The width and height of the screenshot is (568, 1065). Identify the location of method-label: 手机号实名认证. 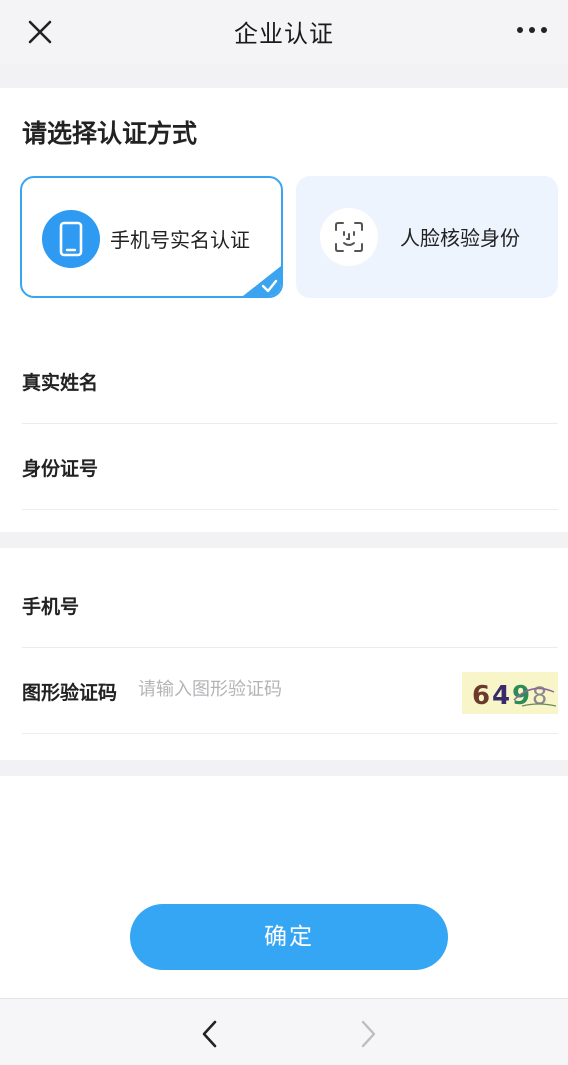
(180, 240).